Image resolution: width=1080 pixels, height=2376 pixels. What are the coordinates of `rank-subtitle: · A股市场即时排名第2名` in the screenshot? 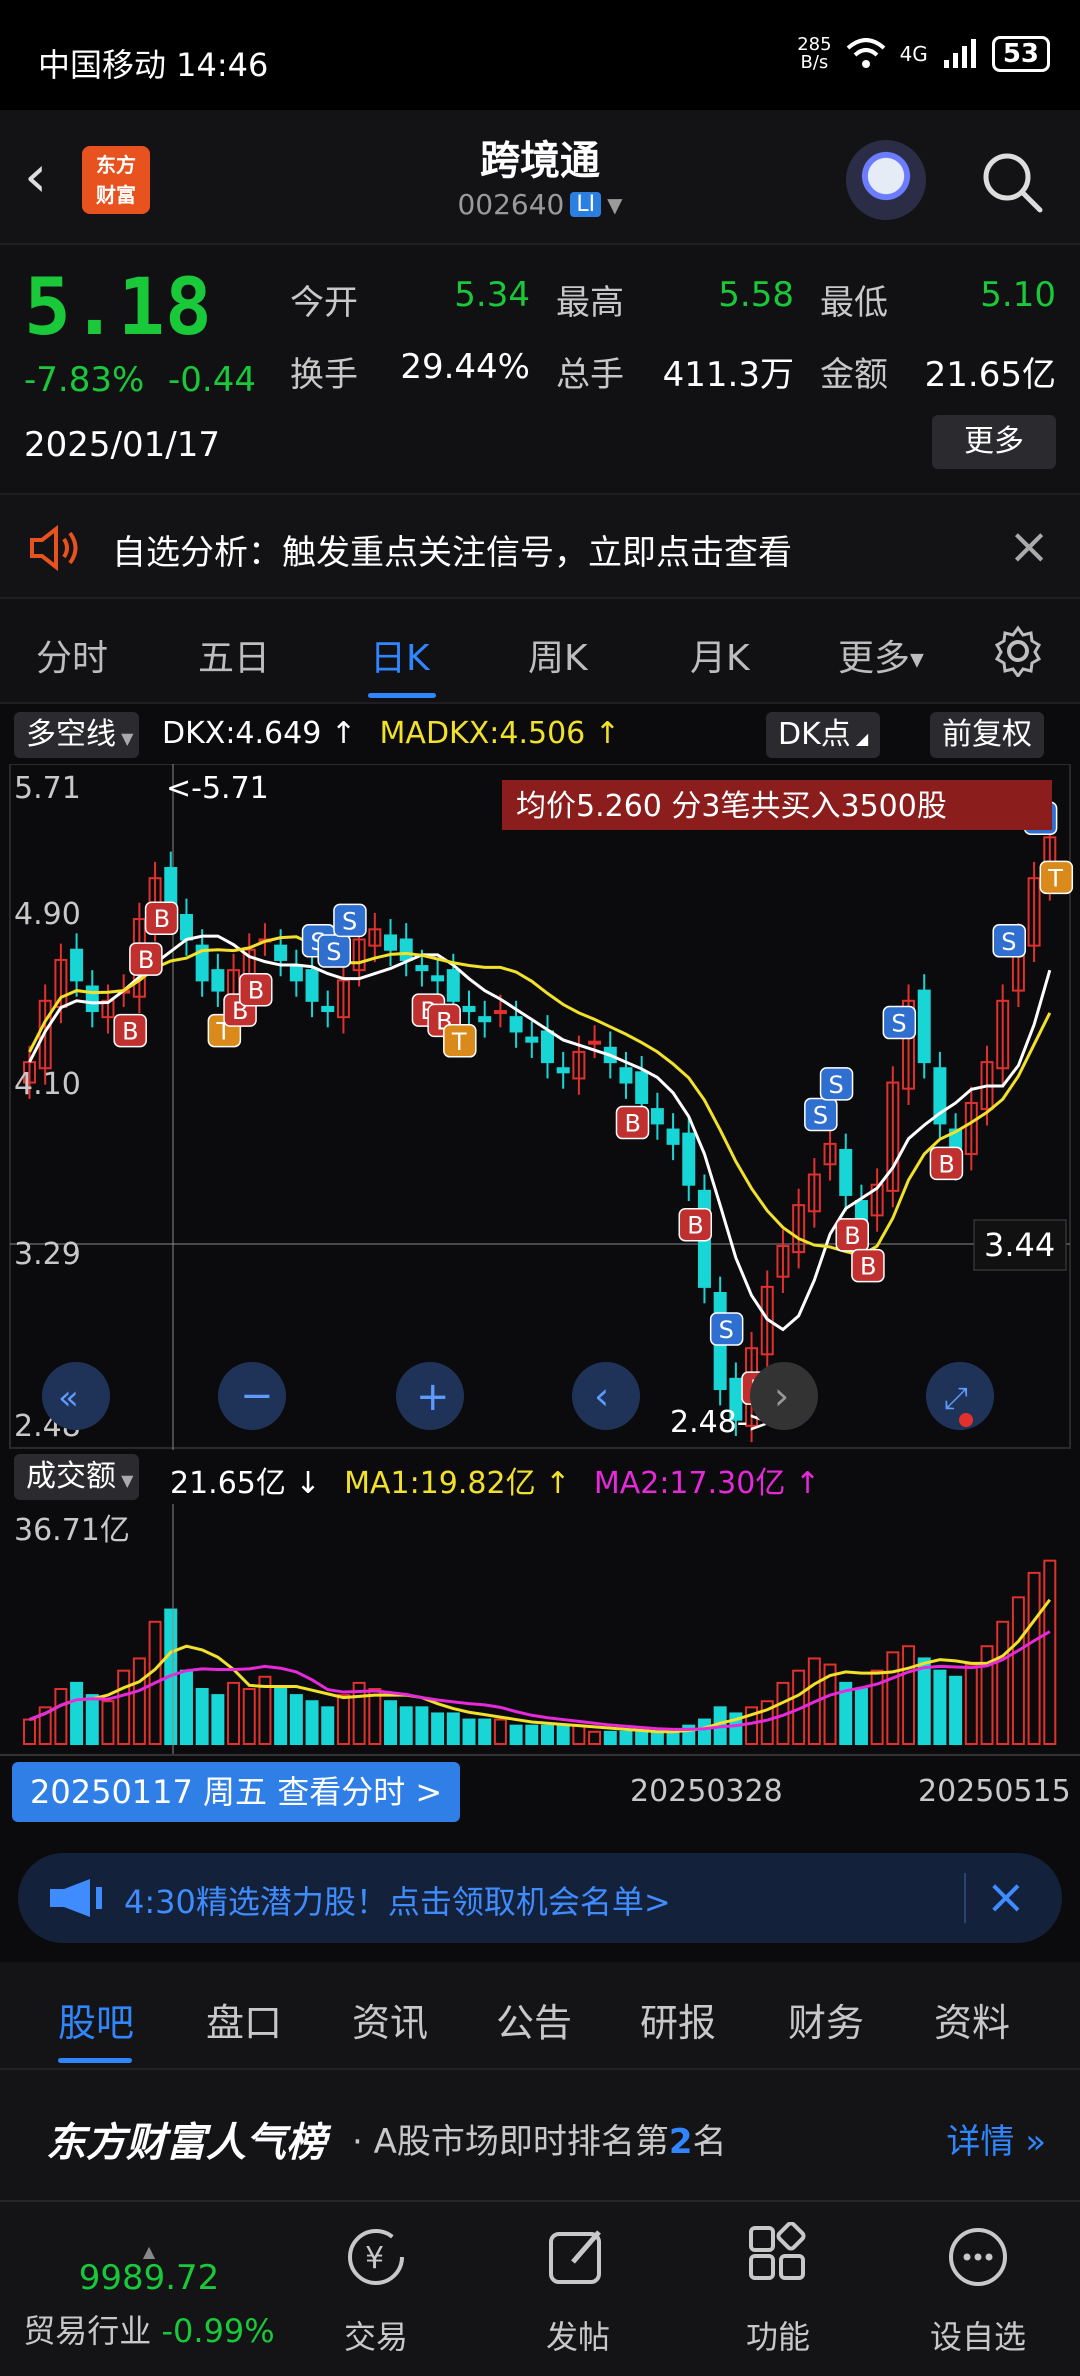 It's located at (539, 2138).